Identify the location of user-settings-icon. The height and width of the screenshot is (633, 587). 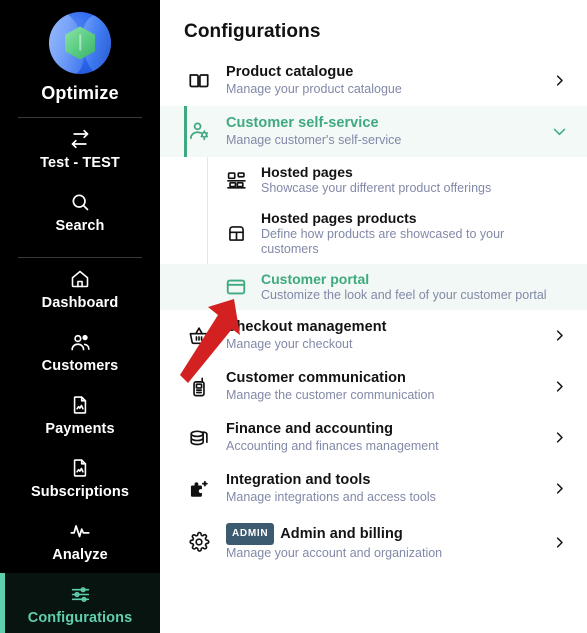
(199, 131).